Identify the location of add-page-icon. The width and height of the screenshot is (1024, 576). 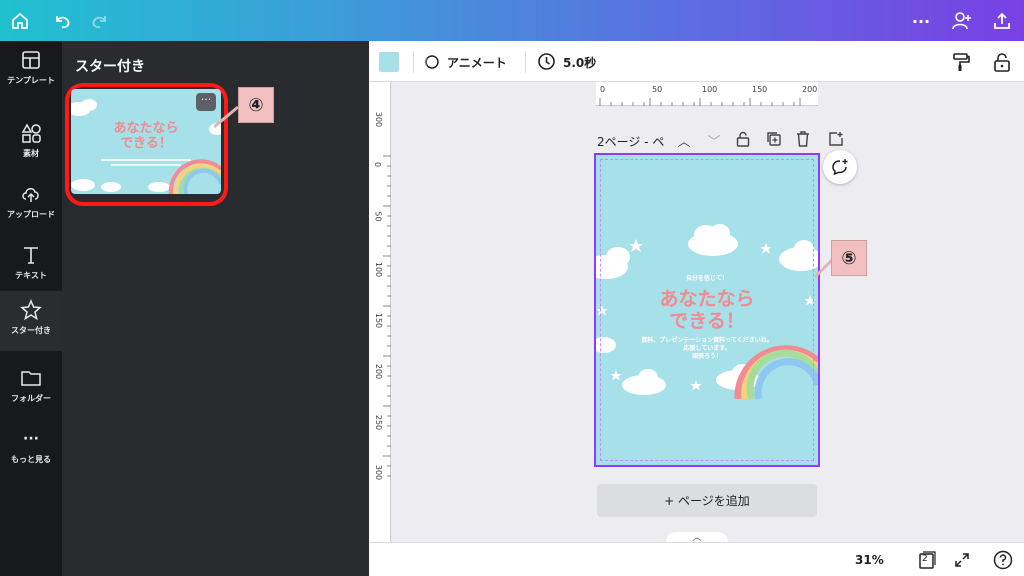
(837, 140).